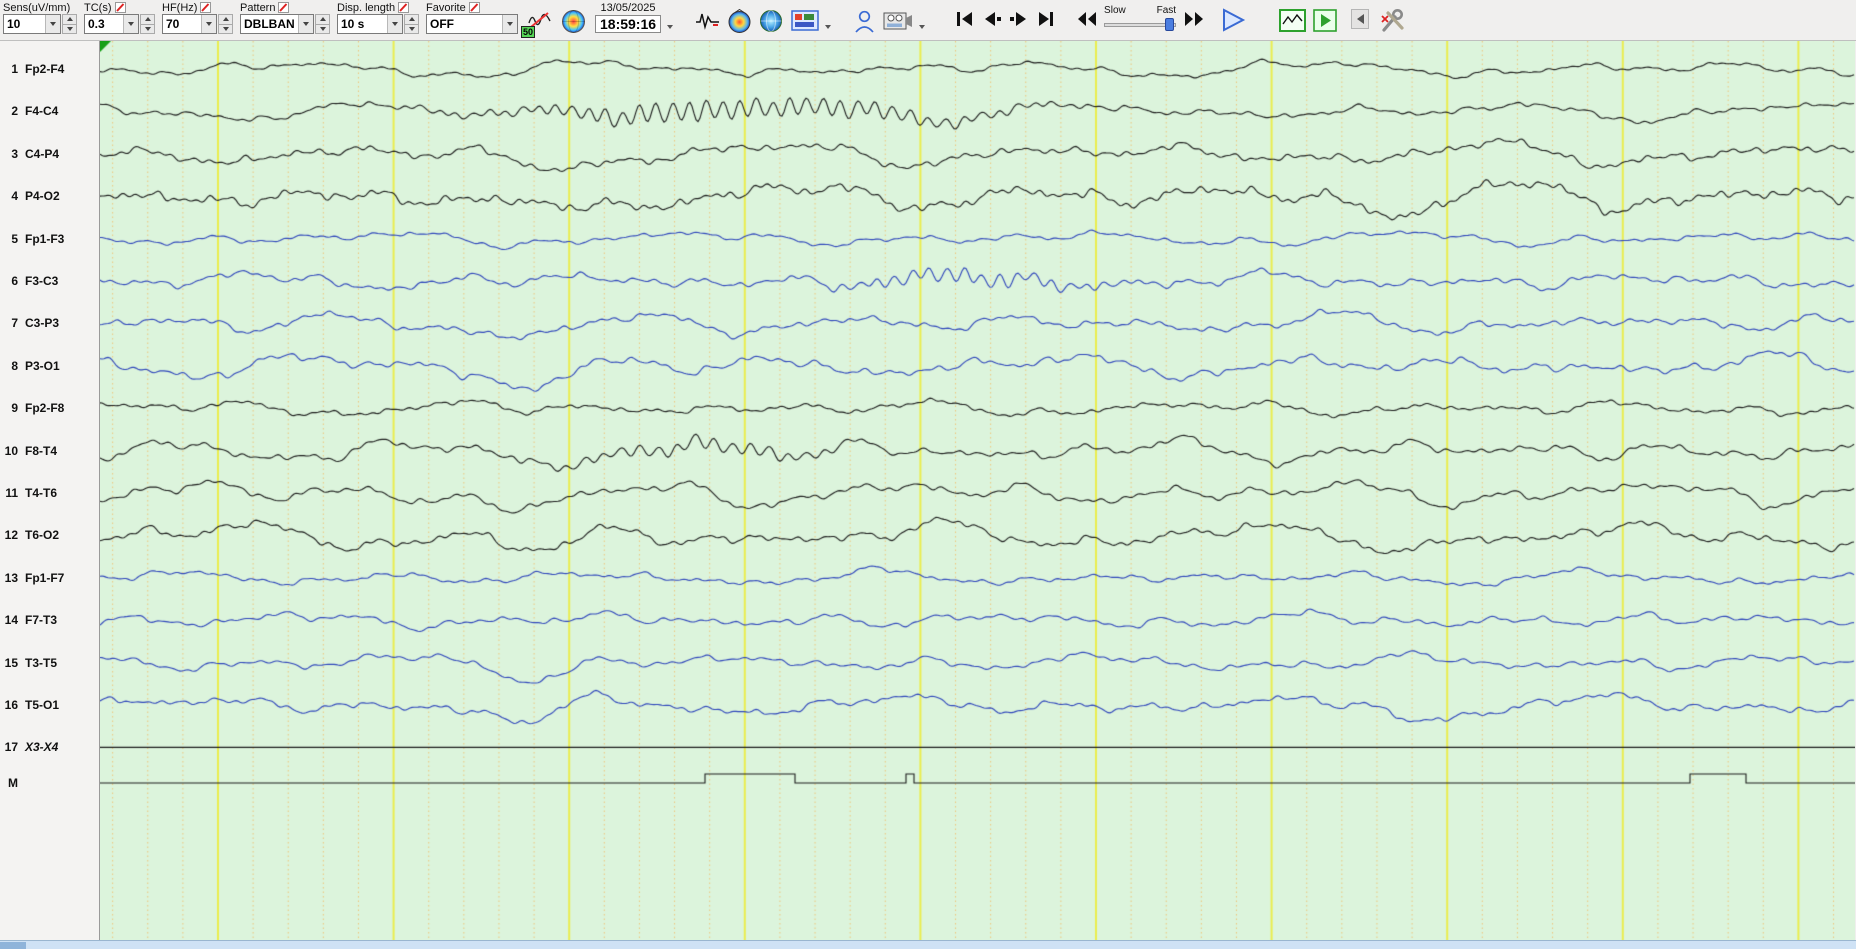 The width and height of the screenshot is (1856, 949). Describe the element at coordinates (1360, 19) in the screenshot. I see `page-back-button` at that location.